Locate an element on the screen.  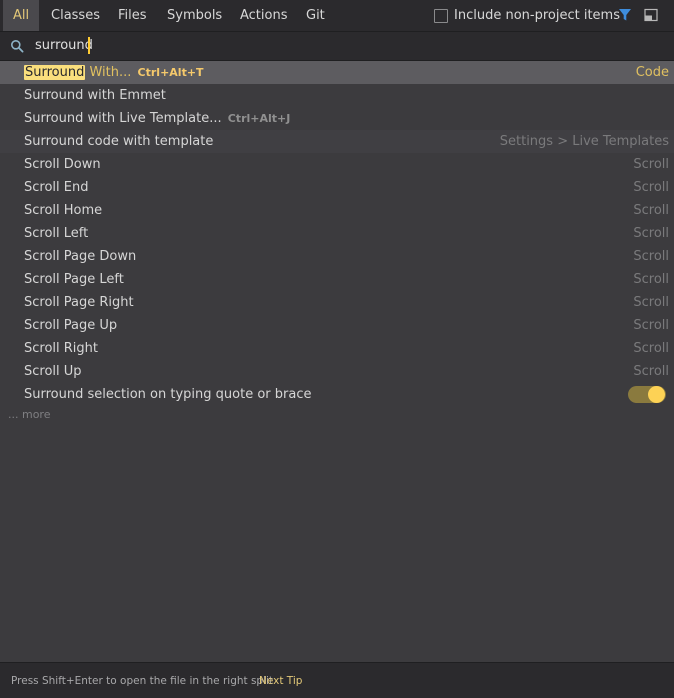
result-item-scroll-page-left: Scroll Page Left Scroll is located at coordinates (337, 279).